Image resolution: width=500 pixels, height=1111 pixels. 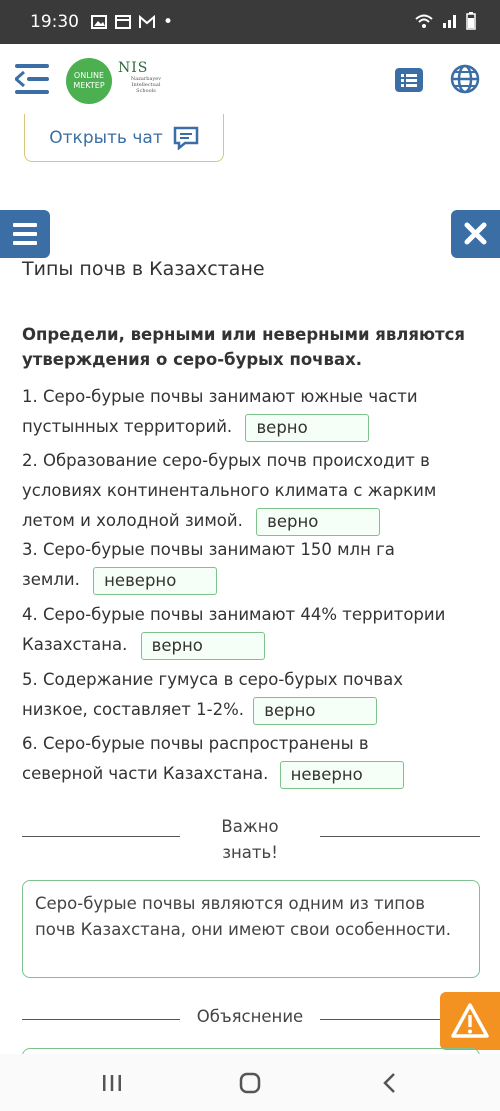 What do you see at coordinates (250, 826) in the screenshot?
I see `important-line-1: Важно` at bounding box center [250, 826].